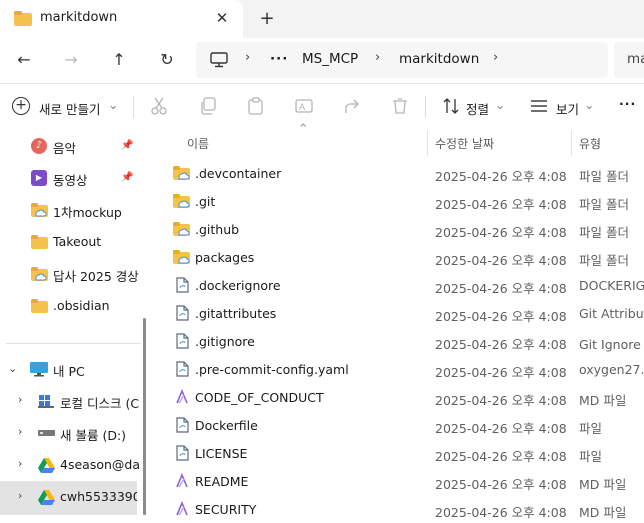 Image resolution: width=644 pixels, height=523 pixels. Describe the element at coordinates (93, 435) in the screenshot. I see `sidebar-item-label: 새 볼륨 (D:)` at that location.